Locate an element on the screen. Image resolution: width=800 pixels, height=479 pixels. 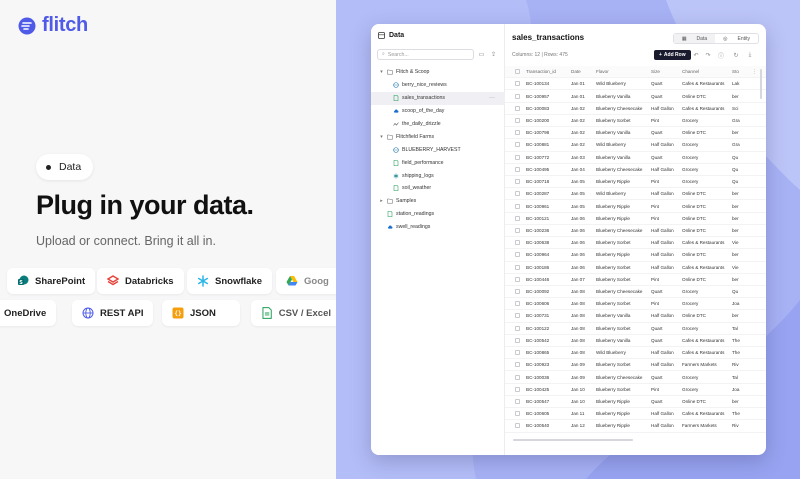
tree-item: the_daily_drizzle is located at coordinates (438, 124).